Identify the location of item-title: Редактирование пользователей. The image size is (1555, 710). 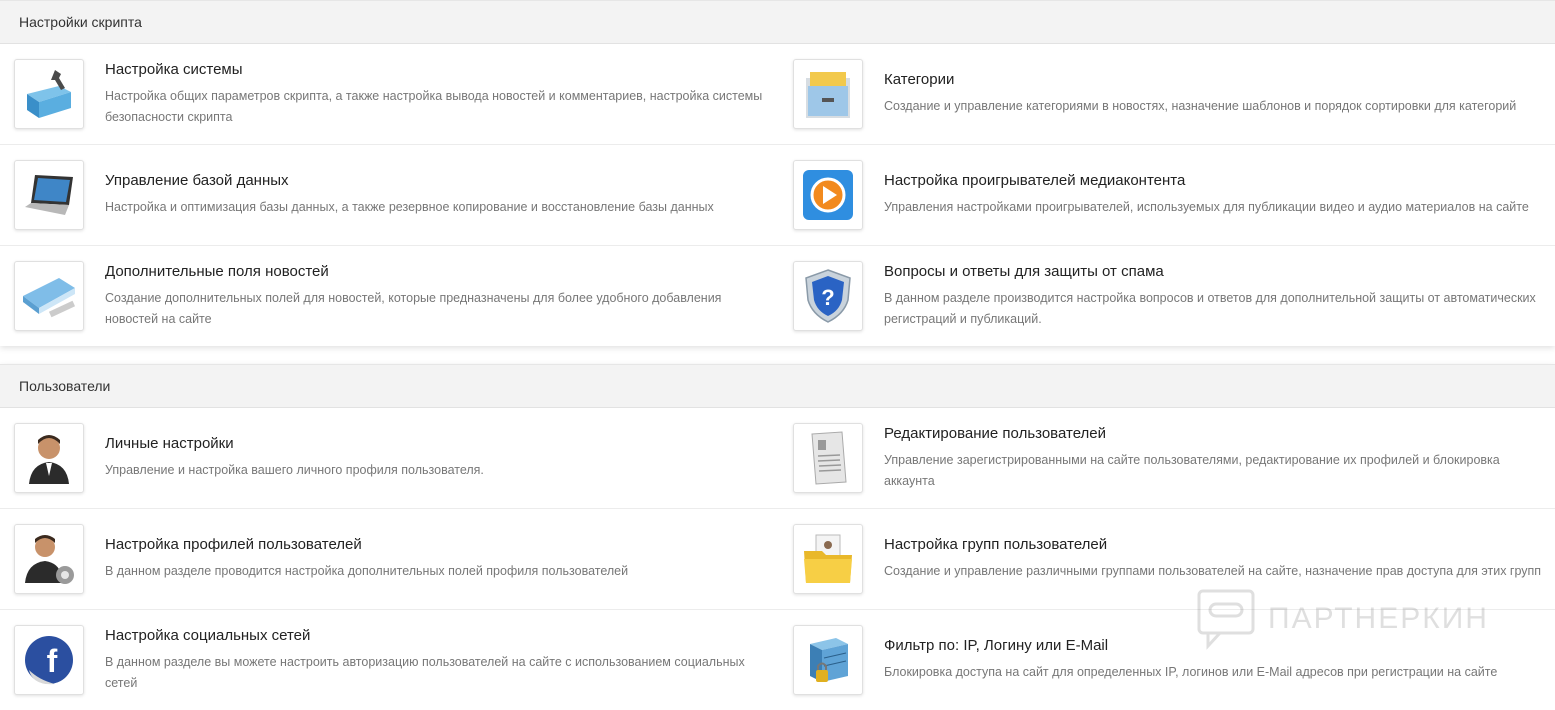
(995, 433).